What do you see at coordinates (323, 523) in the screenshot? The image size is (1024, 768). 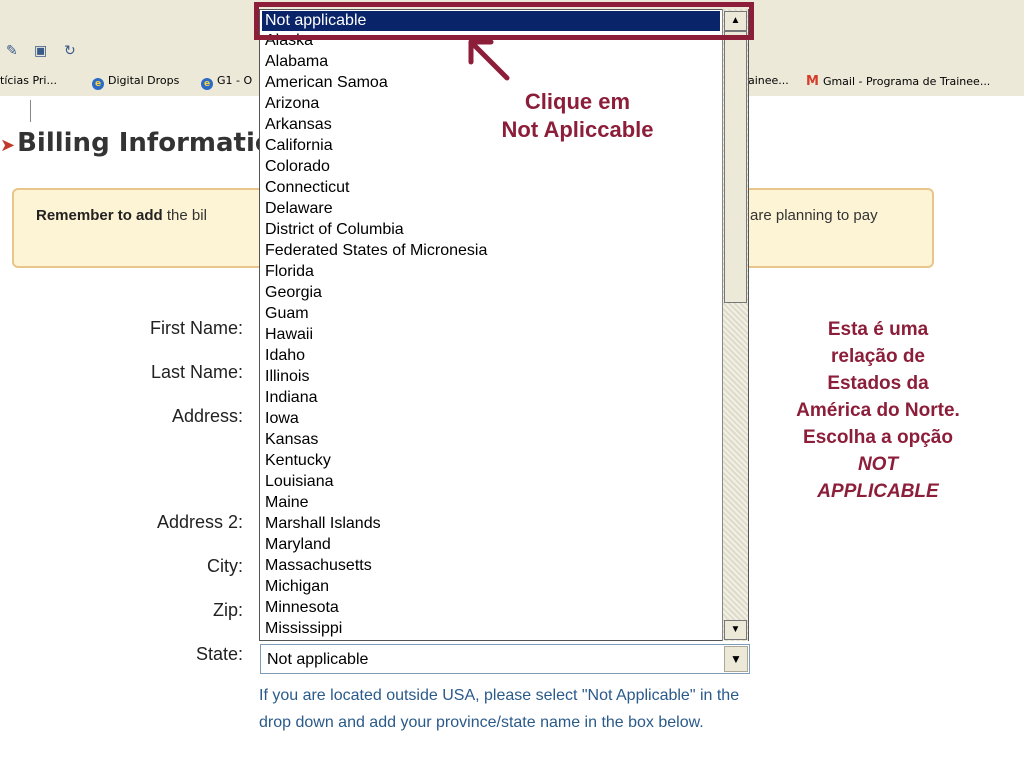 I see `dropdown-option: Marshall Islands` at bounding box center [323, 523].